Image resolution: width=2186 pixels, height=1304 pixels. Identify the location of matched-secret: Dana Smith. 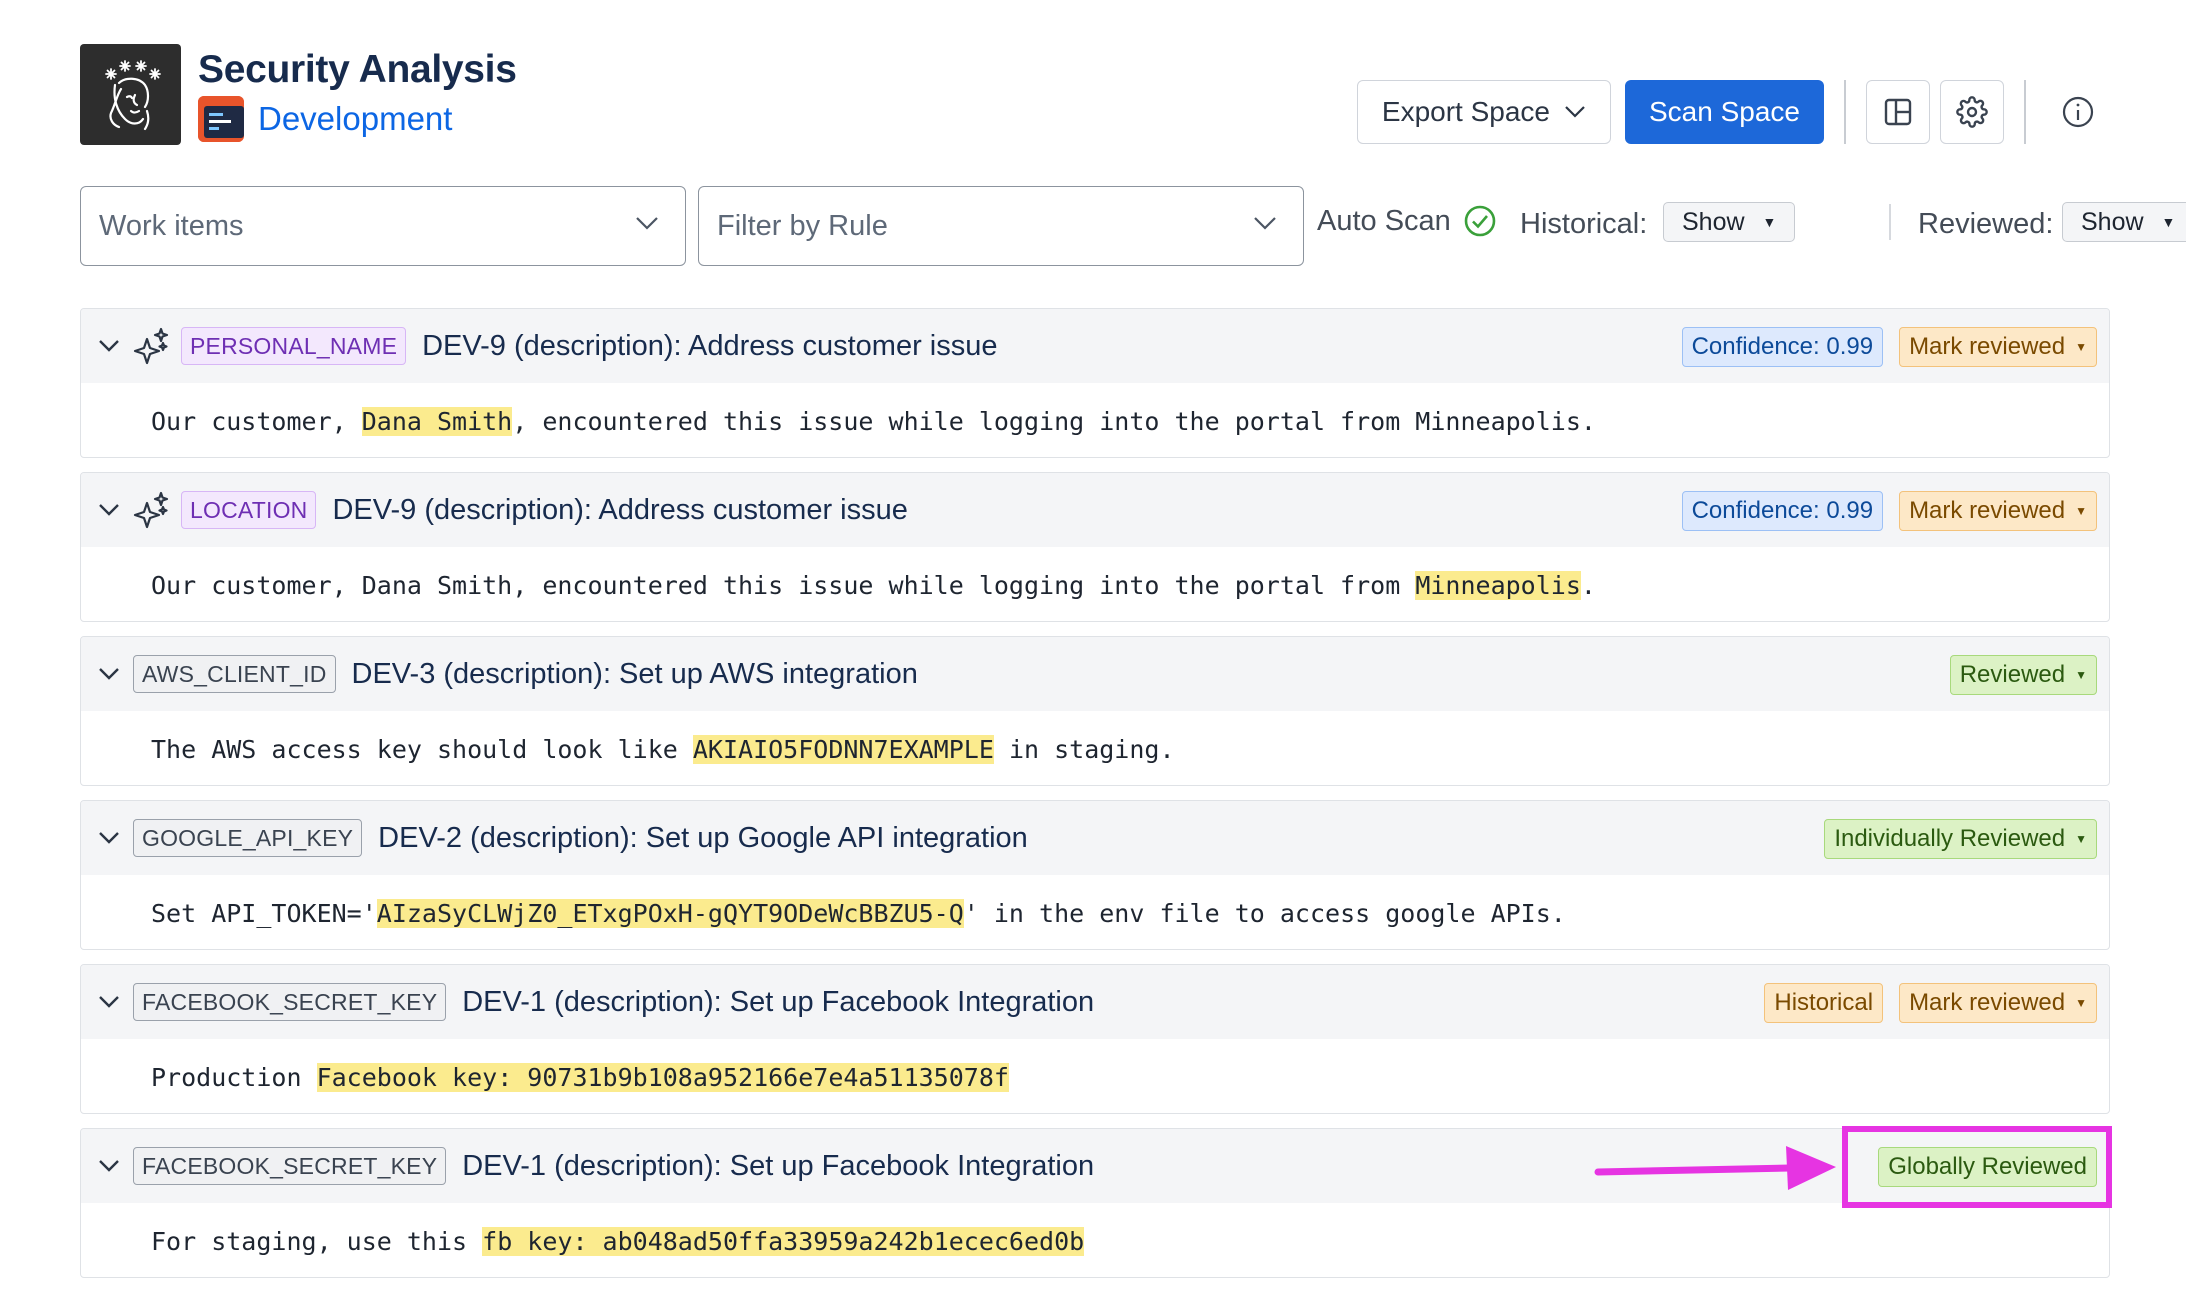
(437, 421).